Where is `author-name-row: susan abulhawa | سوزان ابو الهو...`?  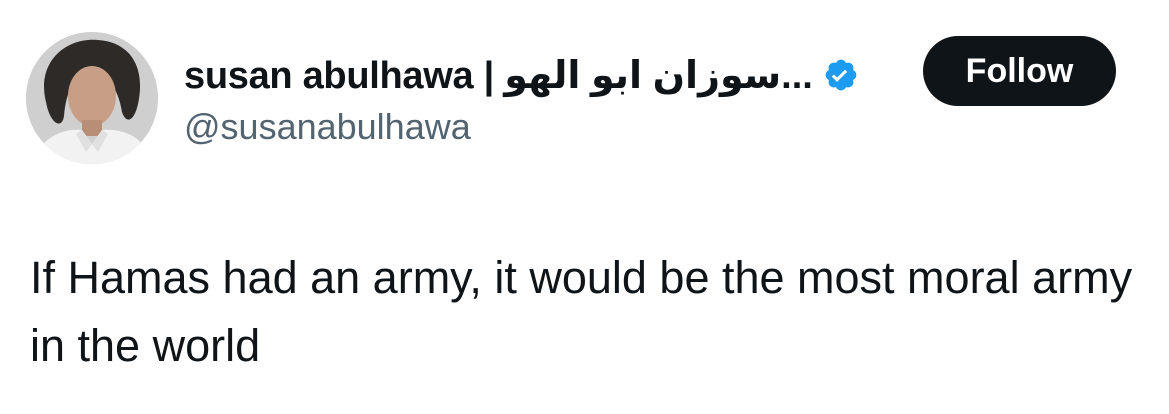 author-name-row: susan abulhawa | سوزان ابو الهو... is located at coordinates (521, 75).